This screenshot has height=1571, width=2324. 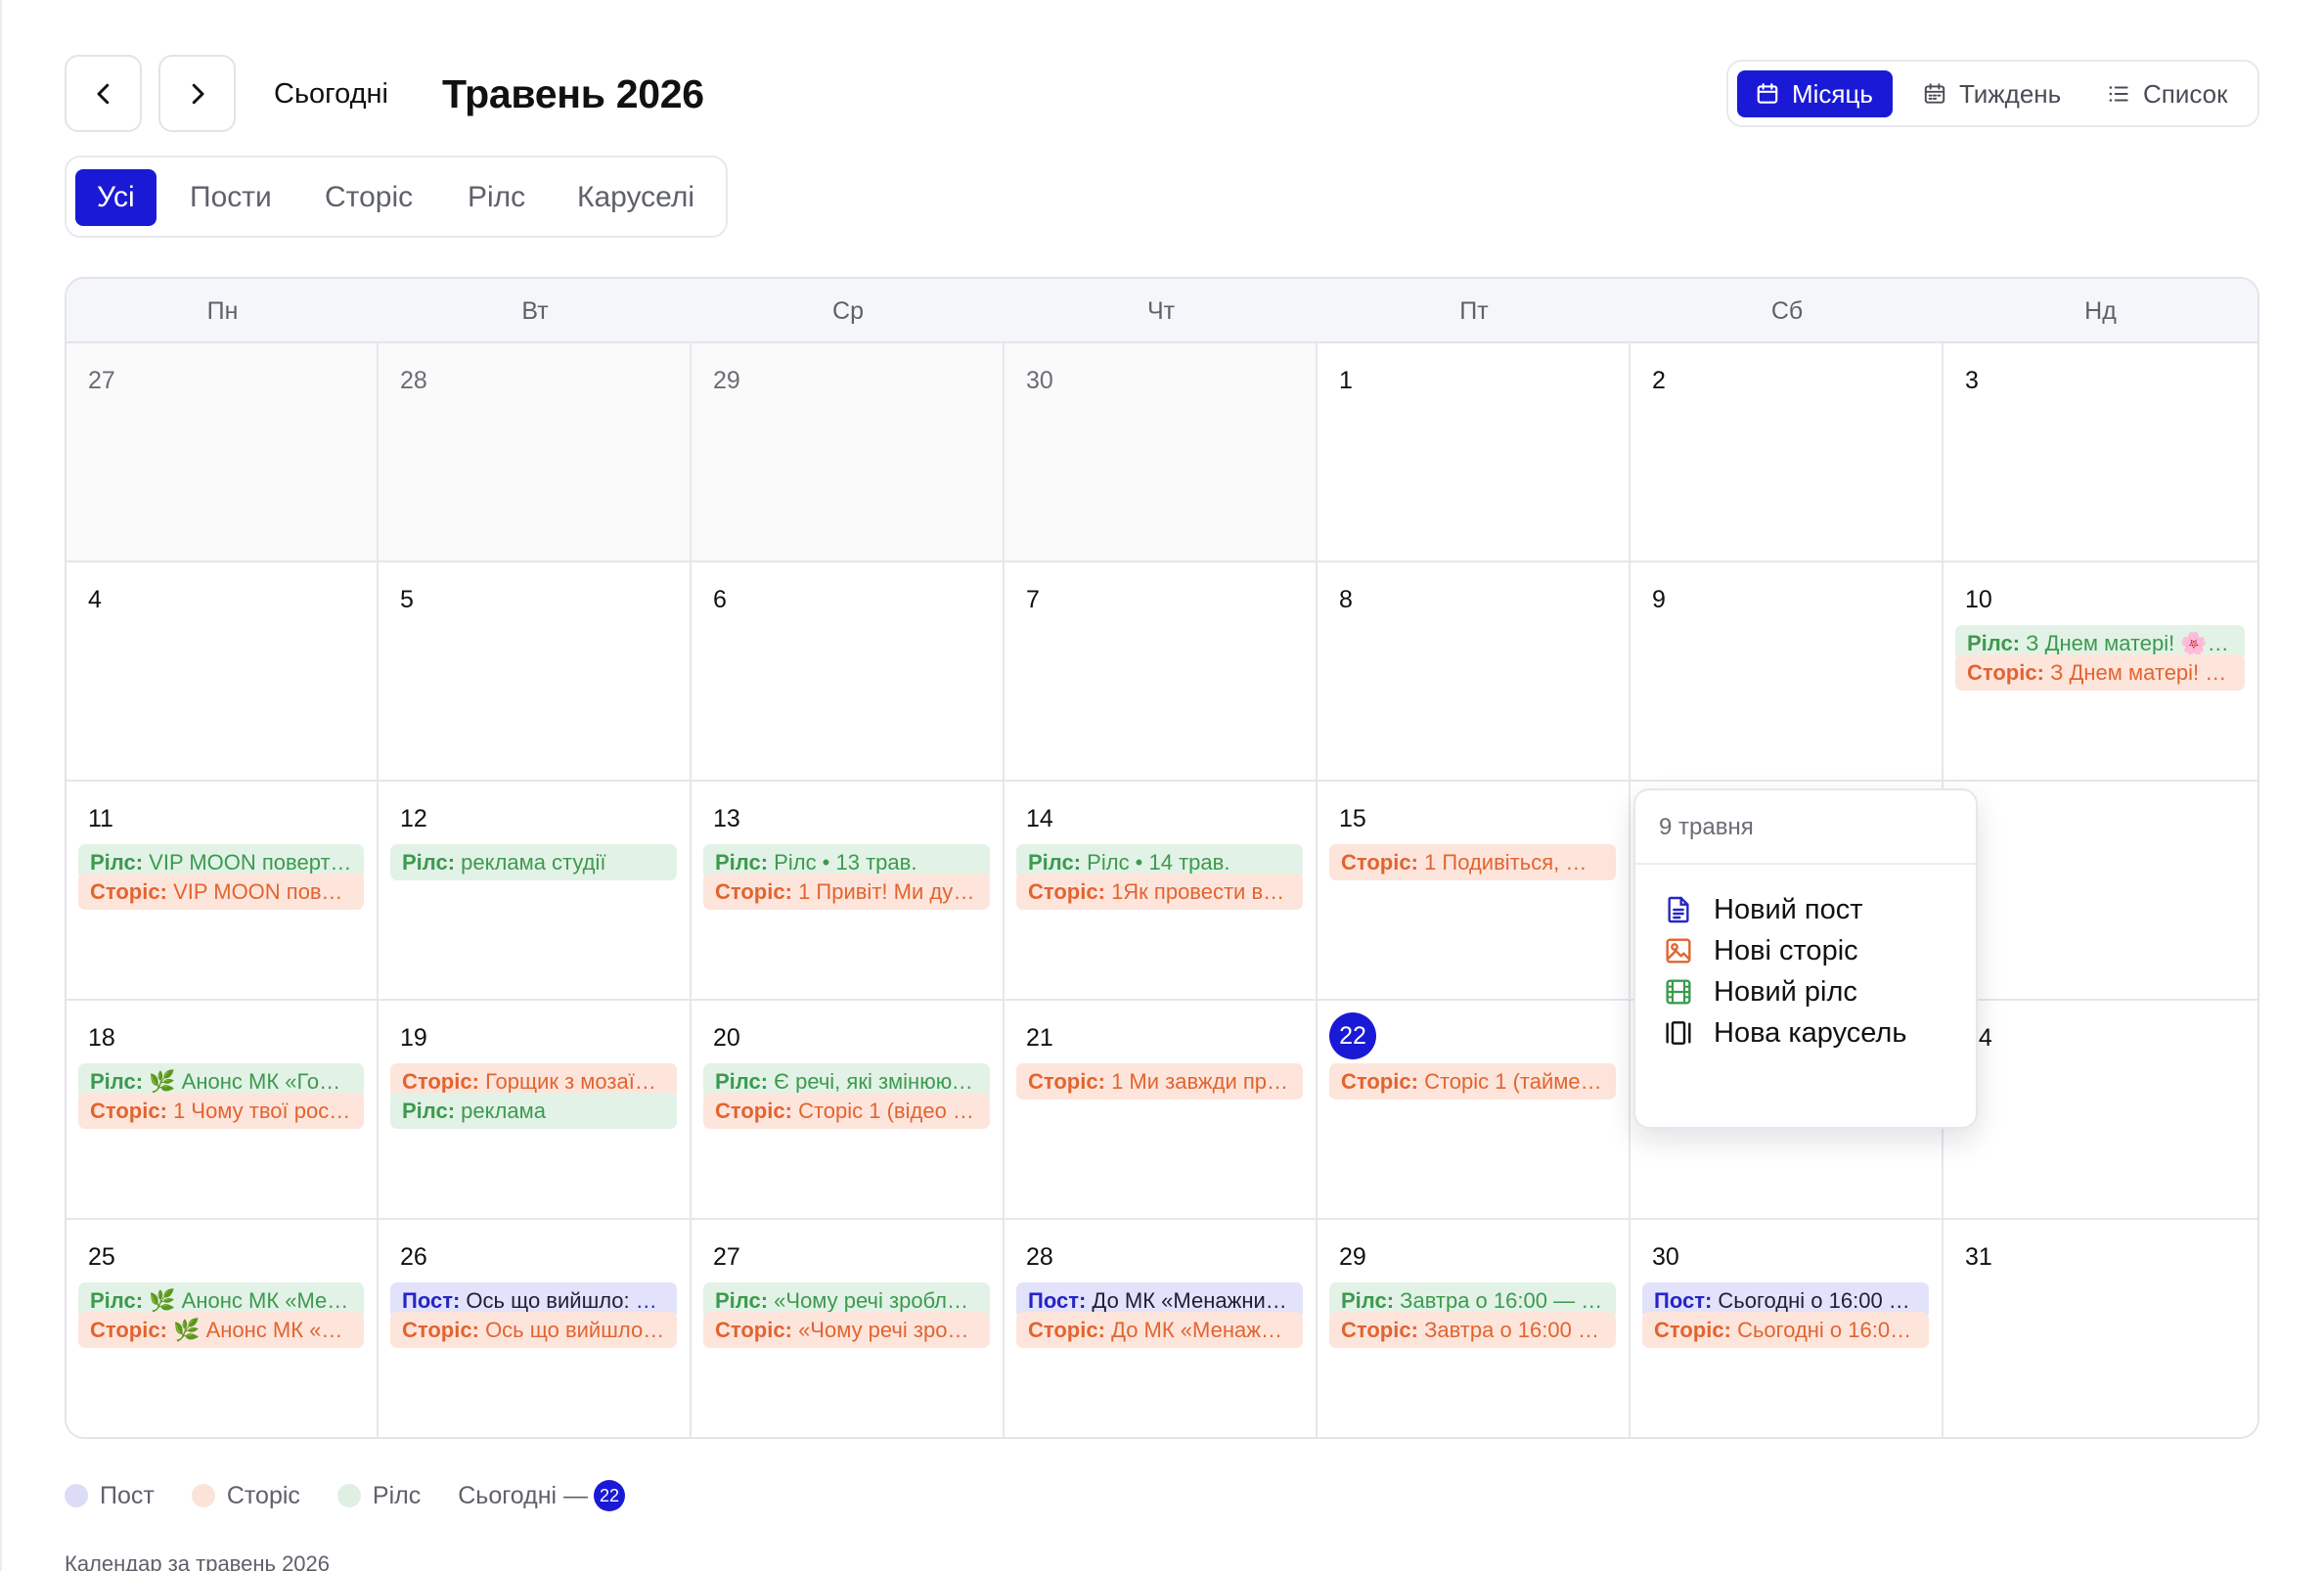 What do you see at coordinates (727, 1257) in the screenshot?
I see `day-number: 27` at bounding box center [727, 1257].